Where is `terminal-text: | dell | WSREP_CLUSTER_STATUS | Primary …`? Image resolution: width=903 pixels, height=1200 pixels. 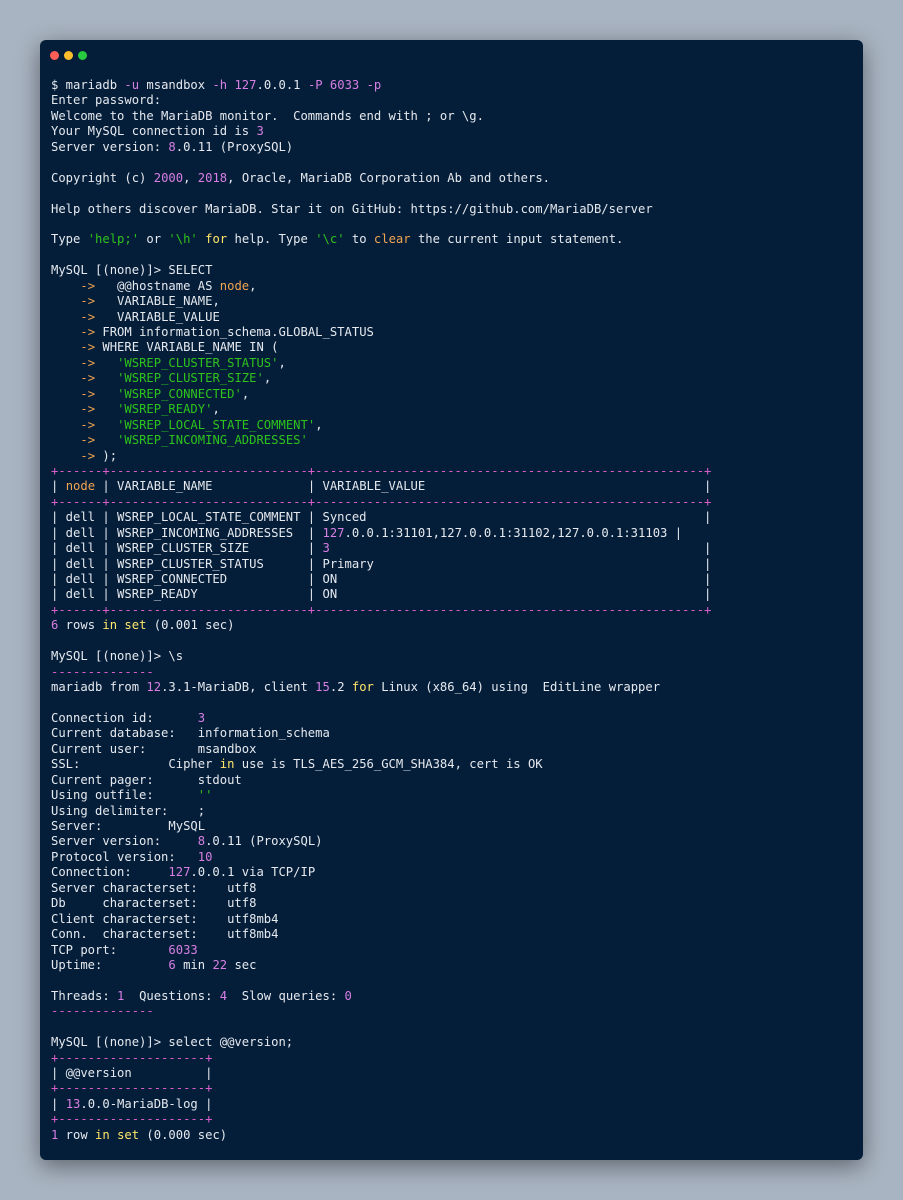
terminal-text: | dell | WSREP_CLUSTER_STATUS | Primary … is located at coordinates (381, 563).